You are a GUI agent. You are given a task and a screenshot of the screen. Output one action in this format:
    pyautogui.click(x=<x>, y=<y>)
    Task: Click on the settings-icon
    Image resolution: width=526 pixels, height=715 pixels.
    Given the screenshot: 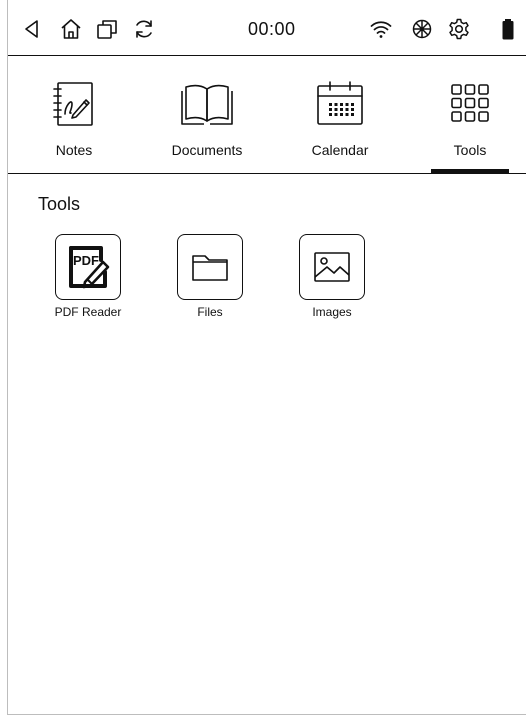 What is the action you would take?
    pyautogui.click(x=459, y=29)
    